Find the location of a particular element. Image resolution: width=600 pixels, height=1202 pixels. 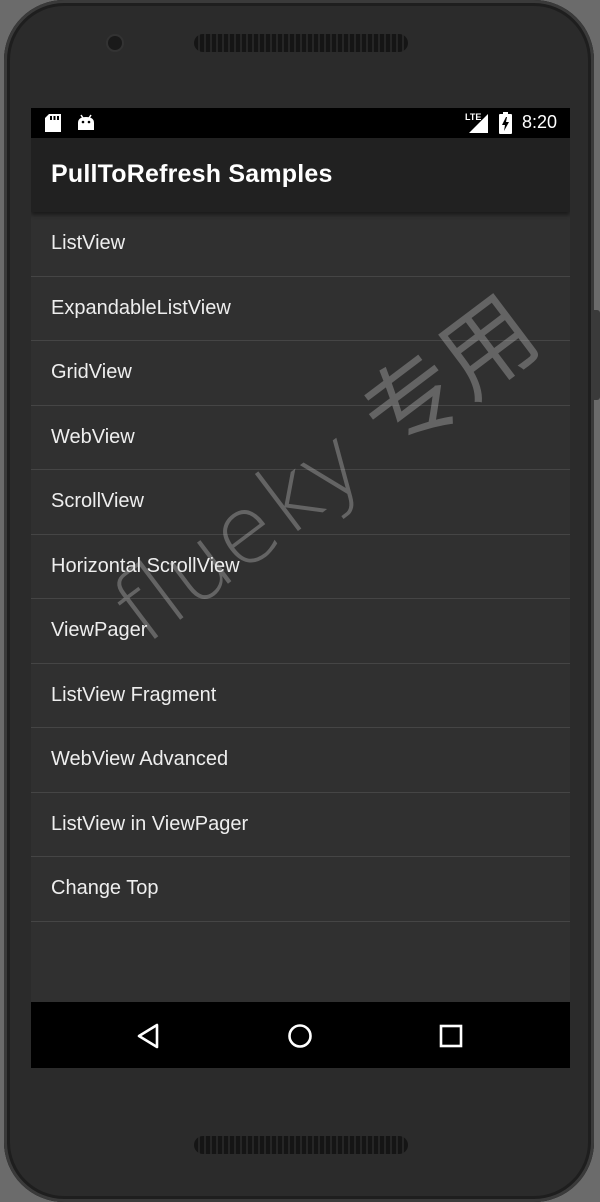

list-item-label: ViewPager is located at coordinates (99, 630).